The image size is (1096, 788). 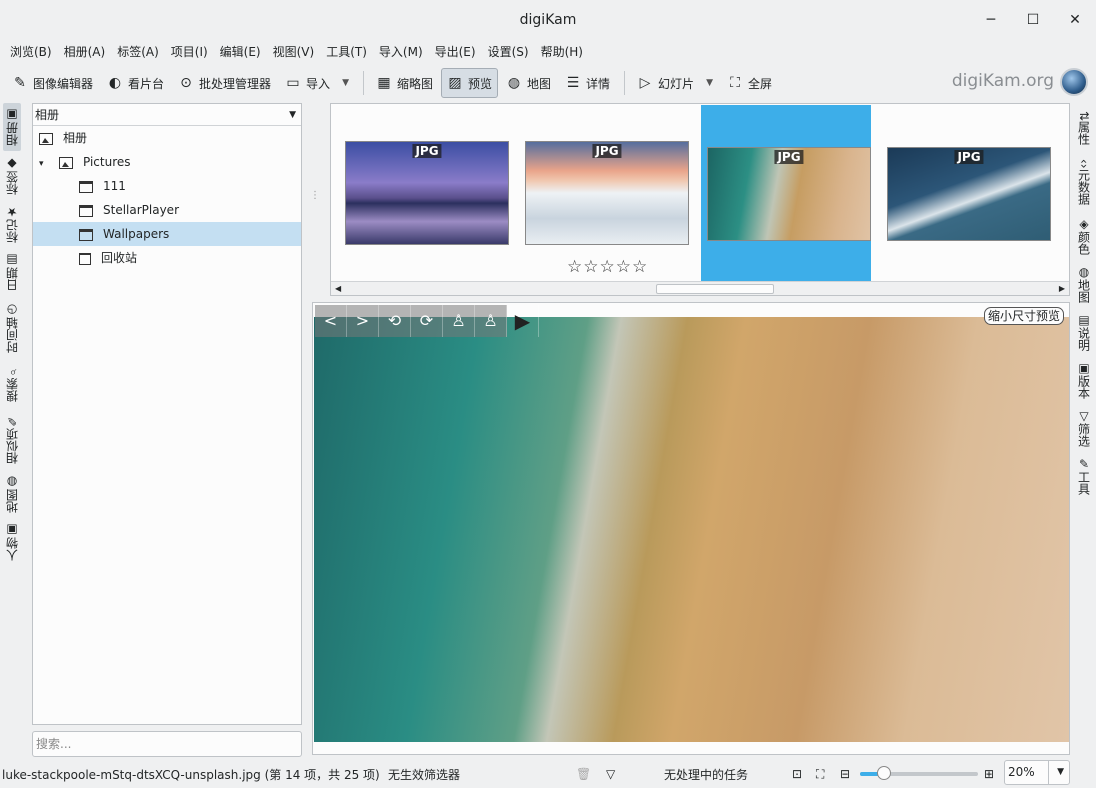 I want to click on zoom-in-icon: ⊞, so click(x=989, y=774).